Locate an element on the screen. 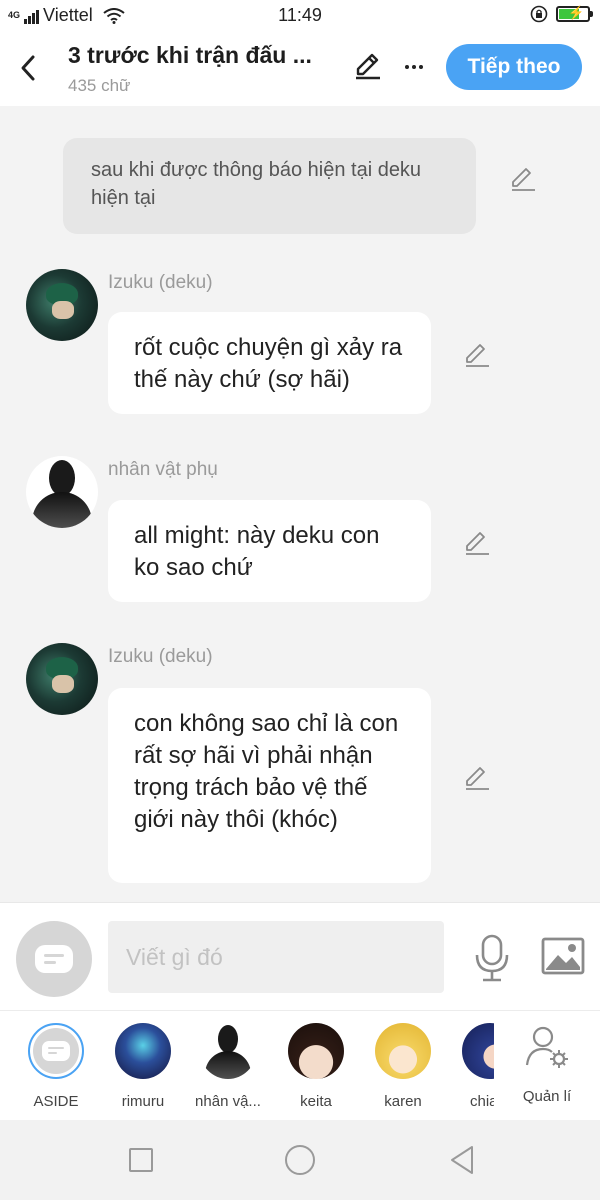 The height and width of the screenshot is (1200, 600). character-rimuru: rimuru is located at coordinates (143, 1066).